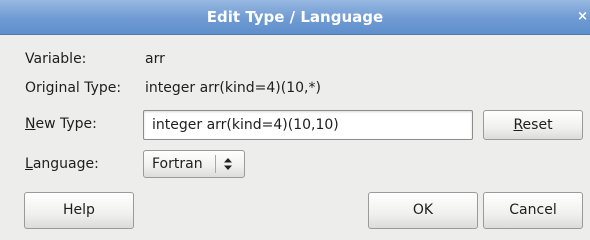  What do you see at coordinates (228, 164) in the screenshot?
I see `updown-arrows-icon` at bounding box center [228, 164].